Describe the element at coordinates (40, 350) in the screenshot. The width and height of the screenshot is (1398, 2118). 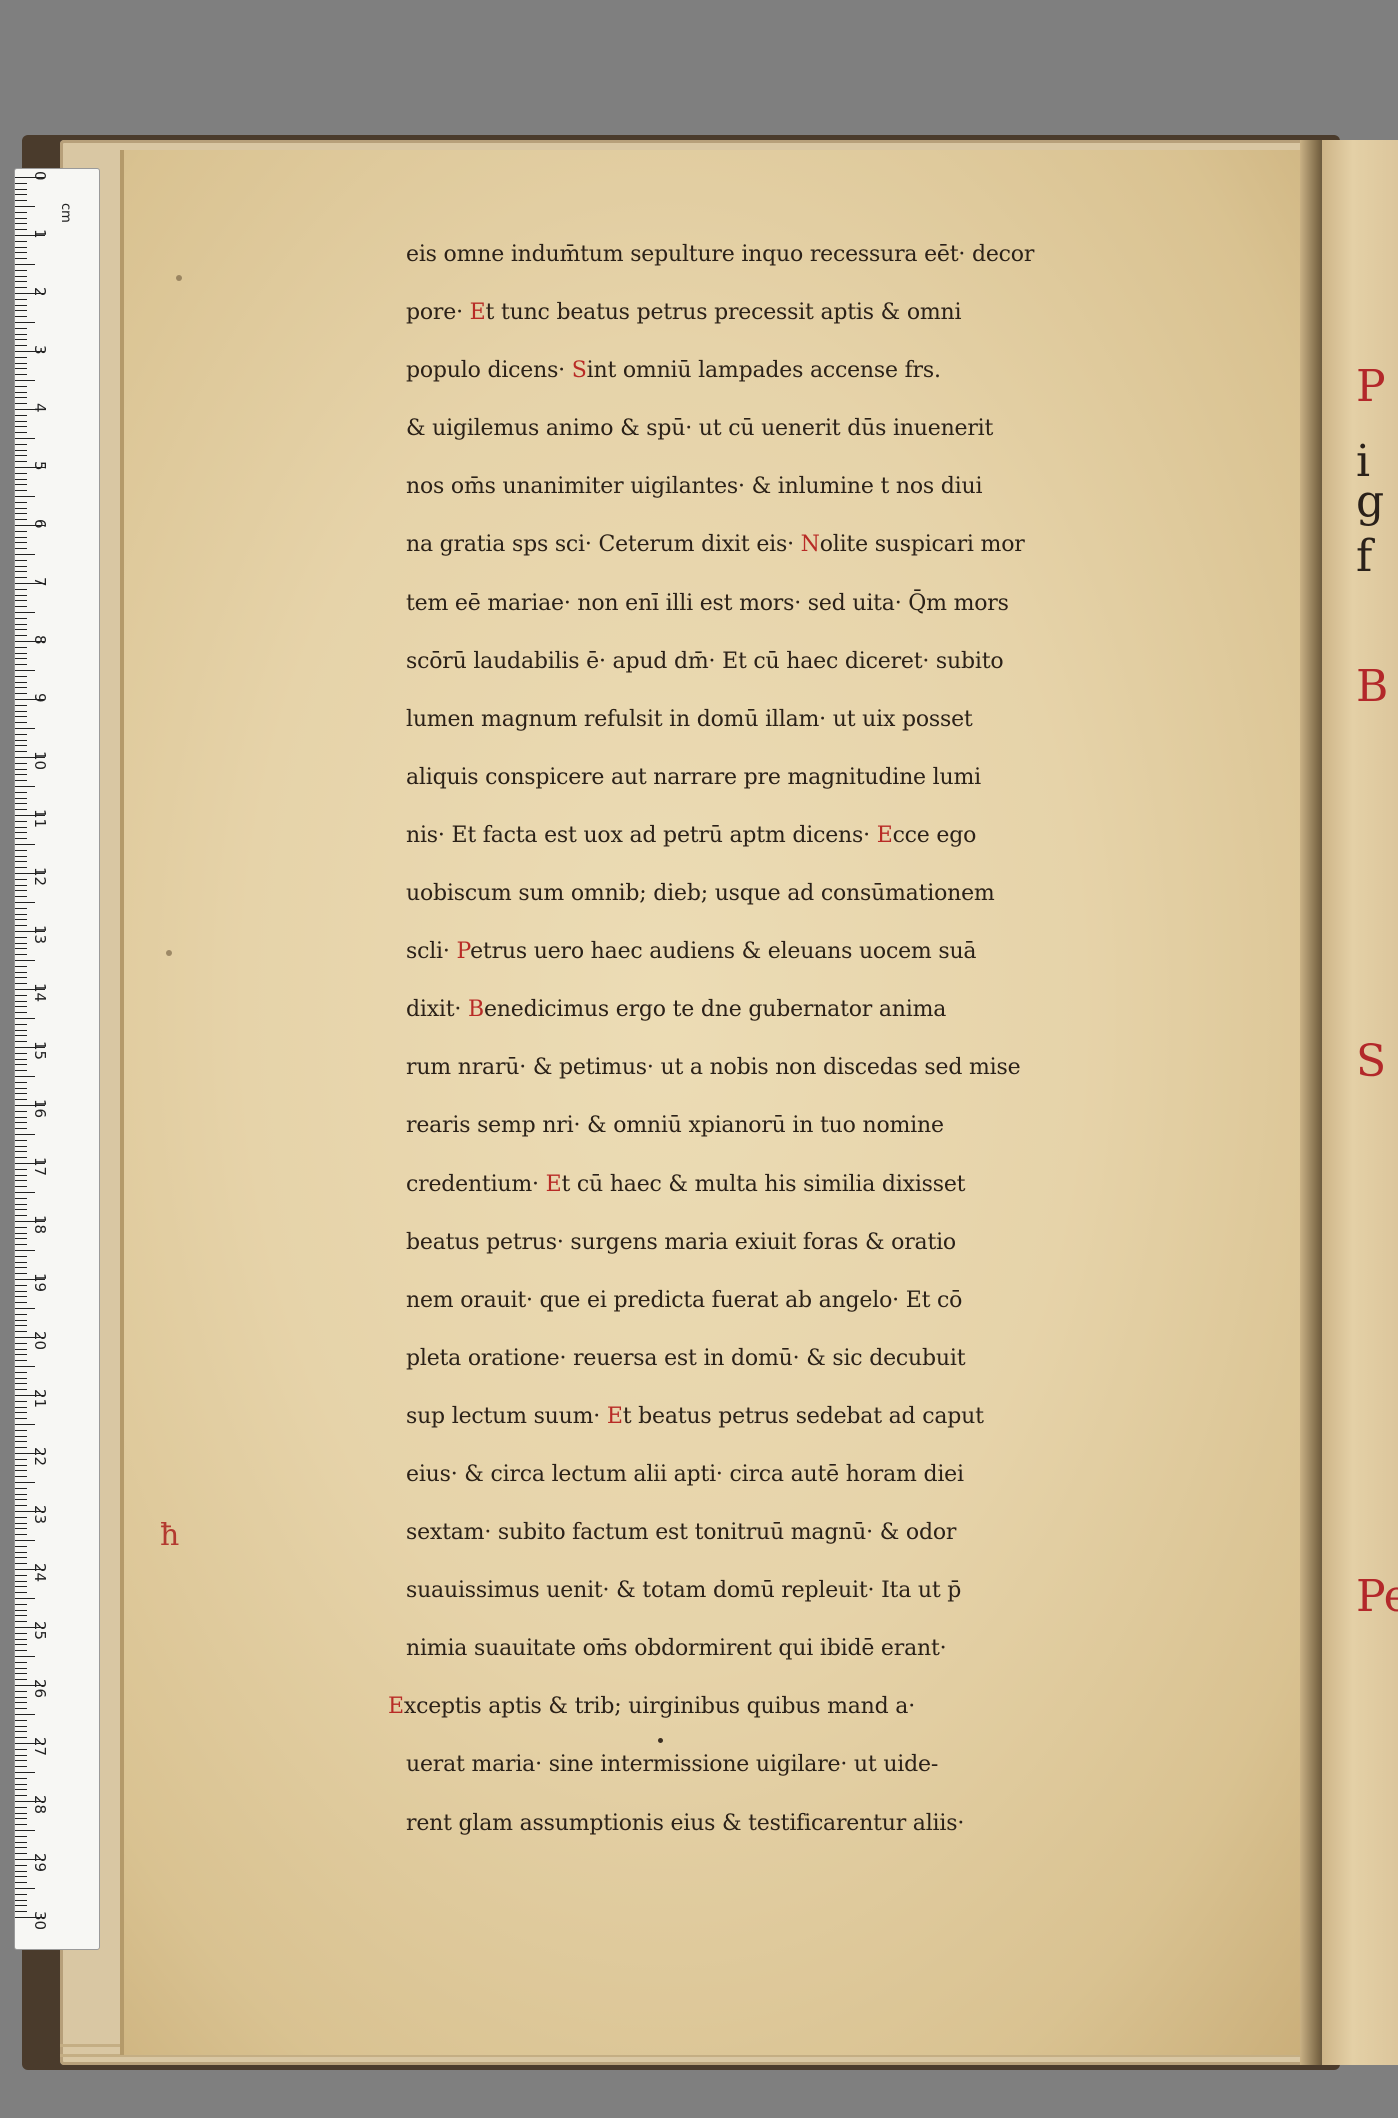
I see `ruler-number: 3` at that location.